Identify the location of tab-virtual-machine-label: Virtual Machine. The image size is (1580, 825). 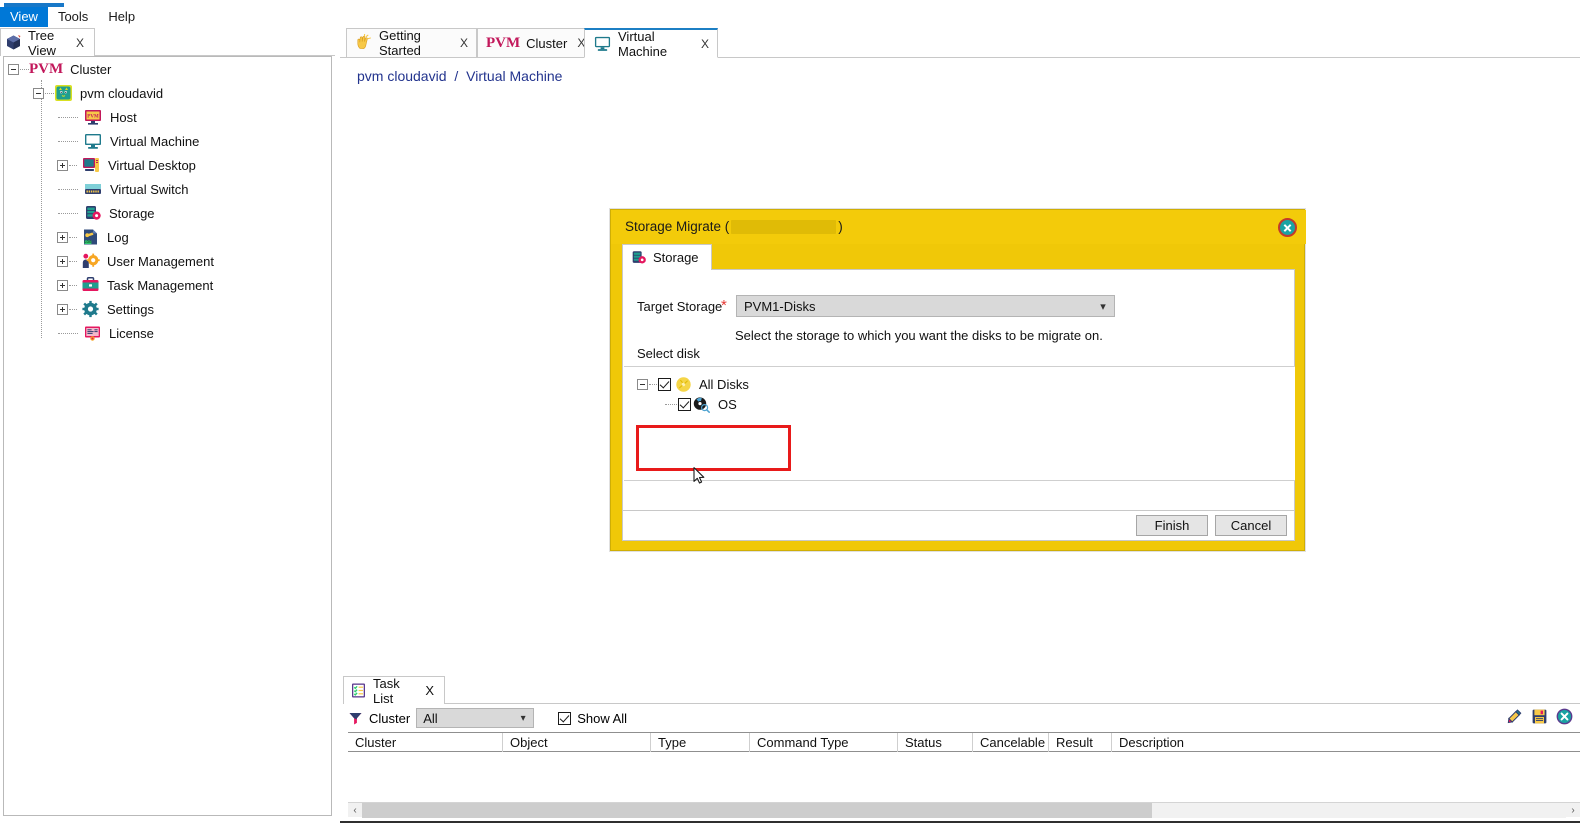
(643, 43).